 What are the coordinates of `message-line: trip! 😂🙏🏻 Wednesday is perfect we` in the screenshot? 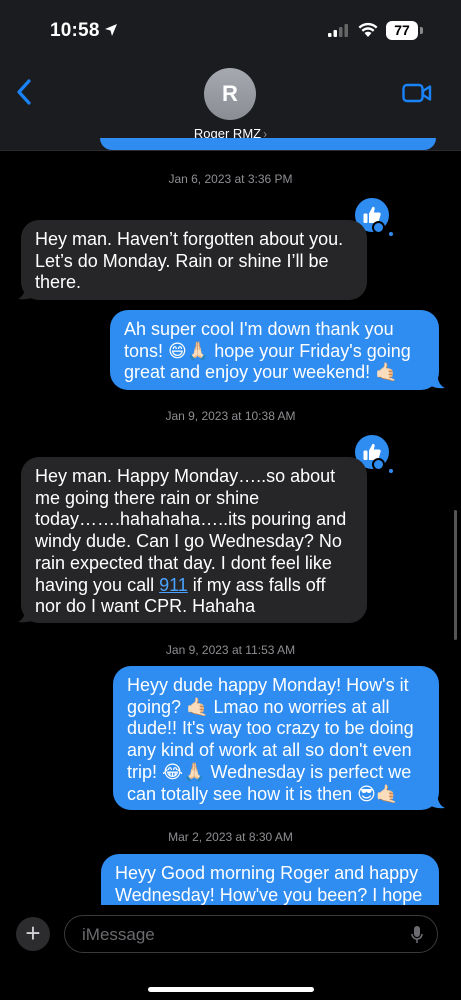 It's located at (269, 771).